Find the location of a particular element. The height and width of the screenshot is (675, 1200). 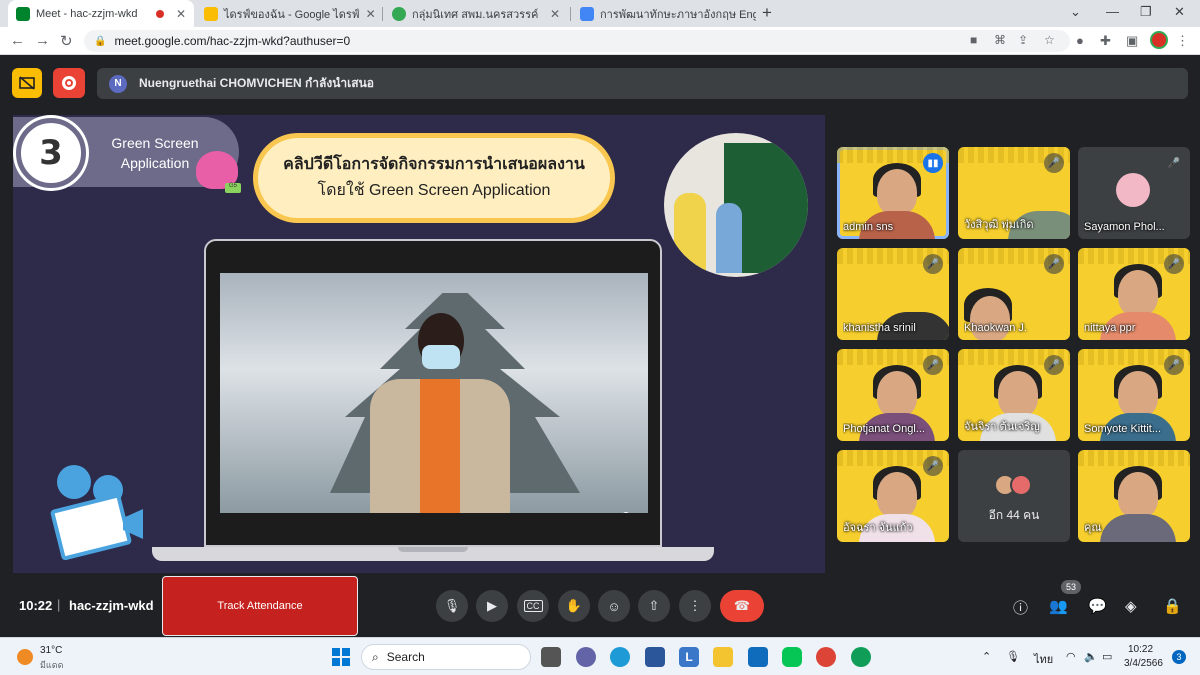

tray-microphone-icon: 🎙 is located at coordinates (1013, 656).